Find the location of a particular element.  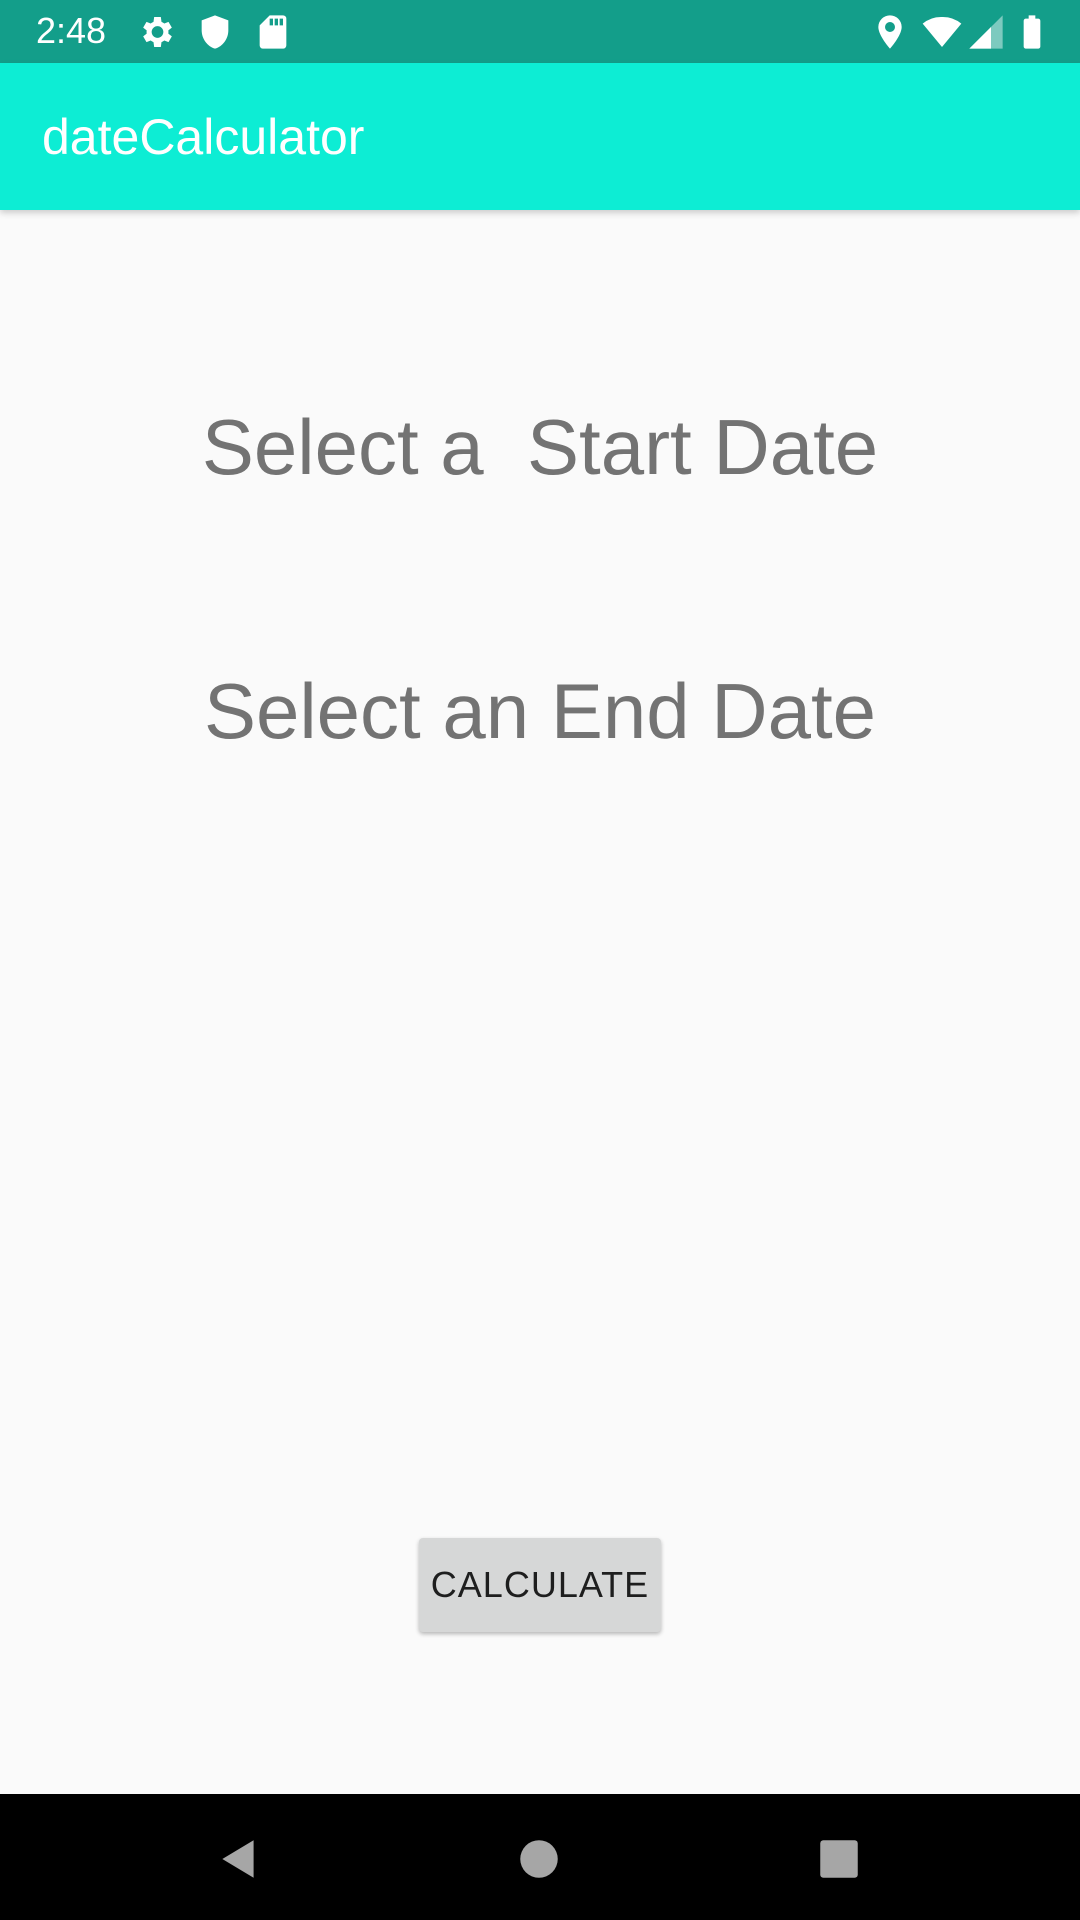

gear-icon is located at coordinates (156, 32).